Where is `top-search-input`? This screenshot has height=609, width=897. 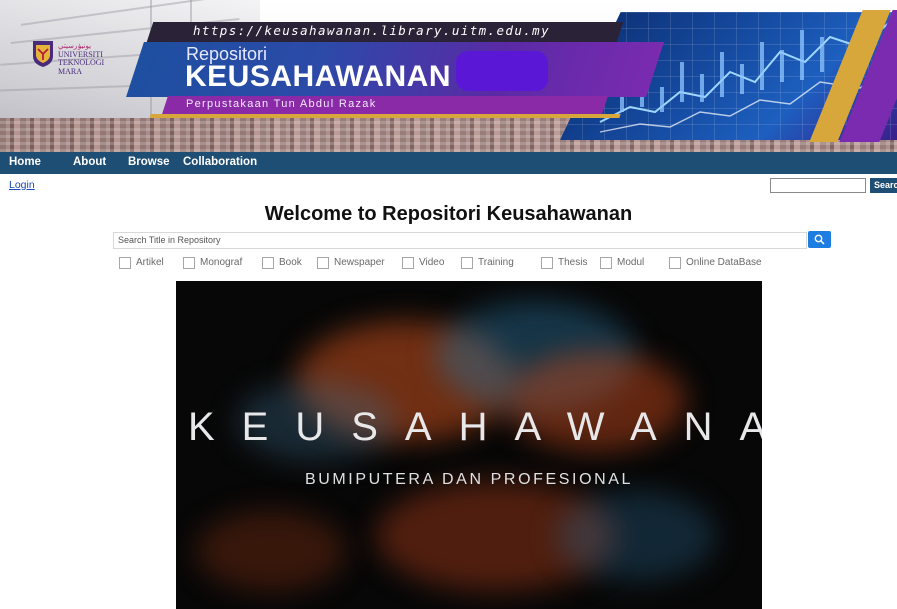 top-search-input is located at coordinates (818, 185).